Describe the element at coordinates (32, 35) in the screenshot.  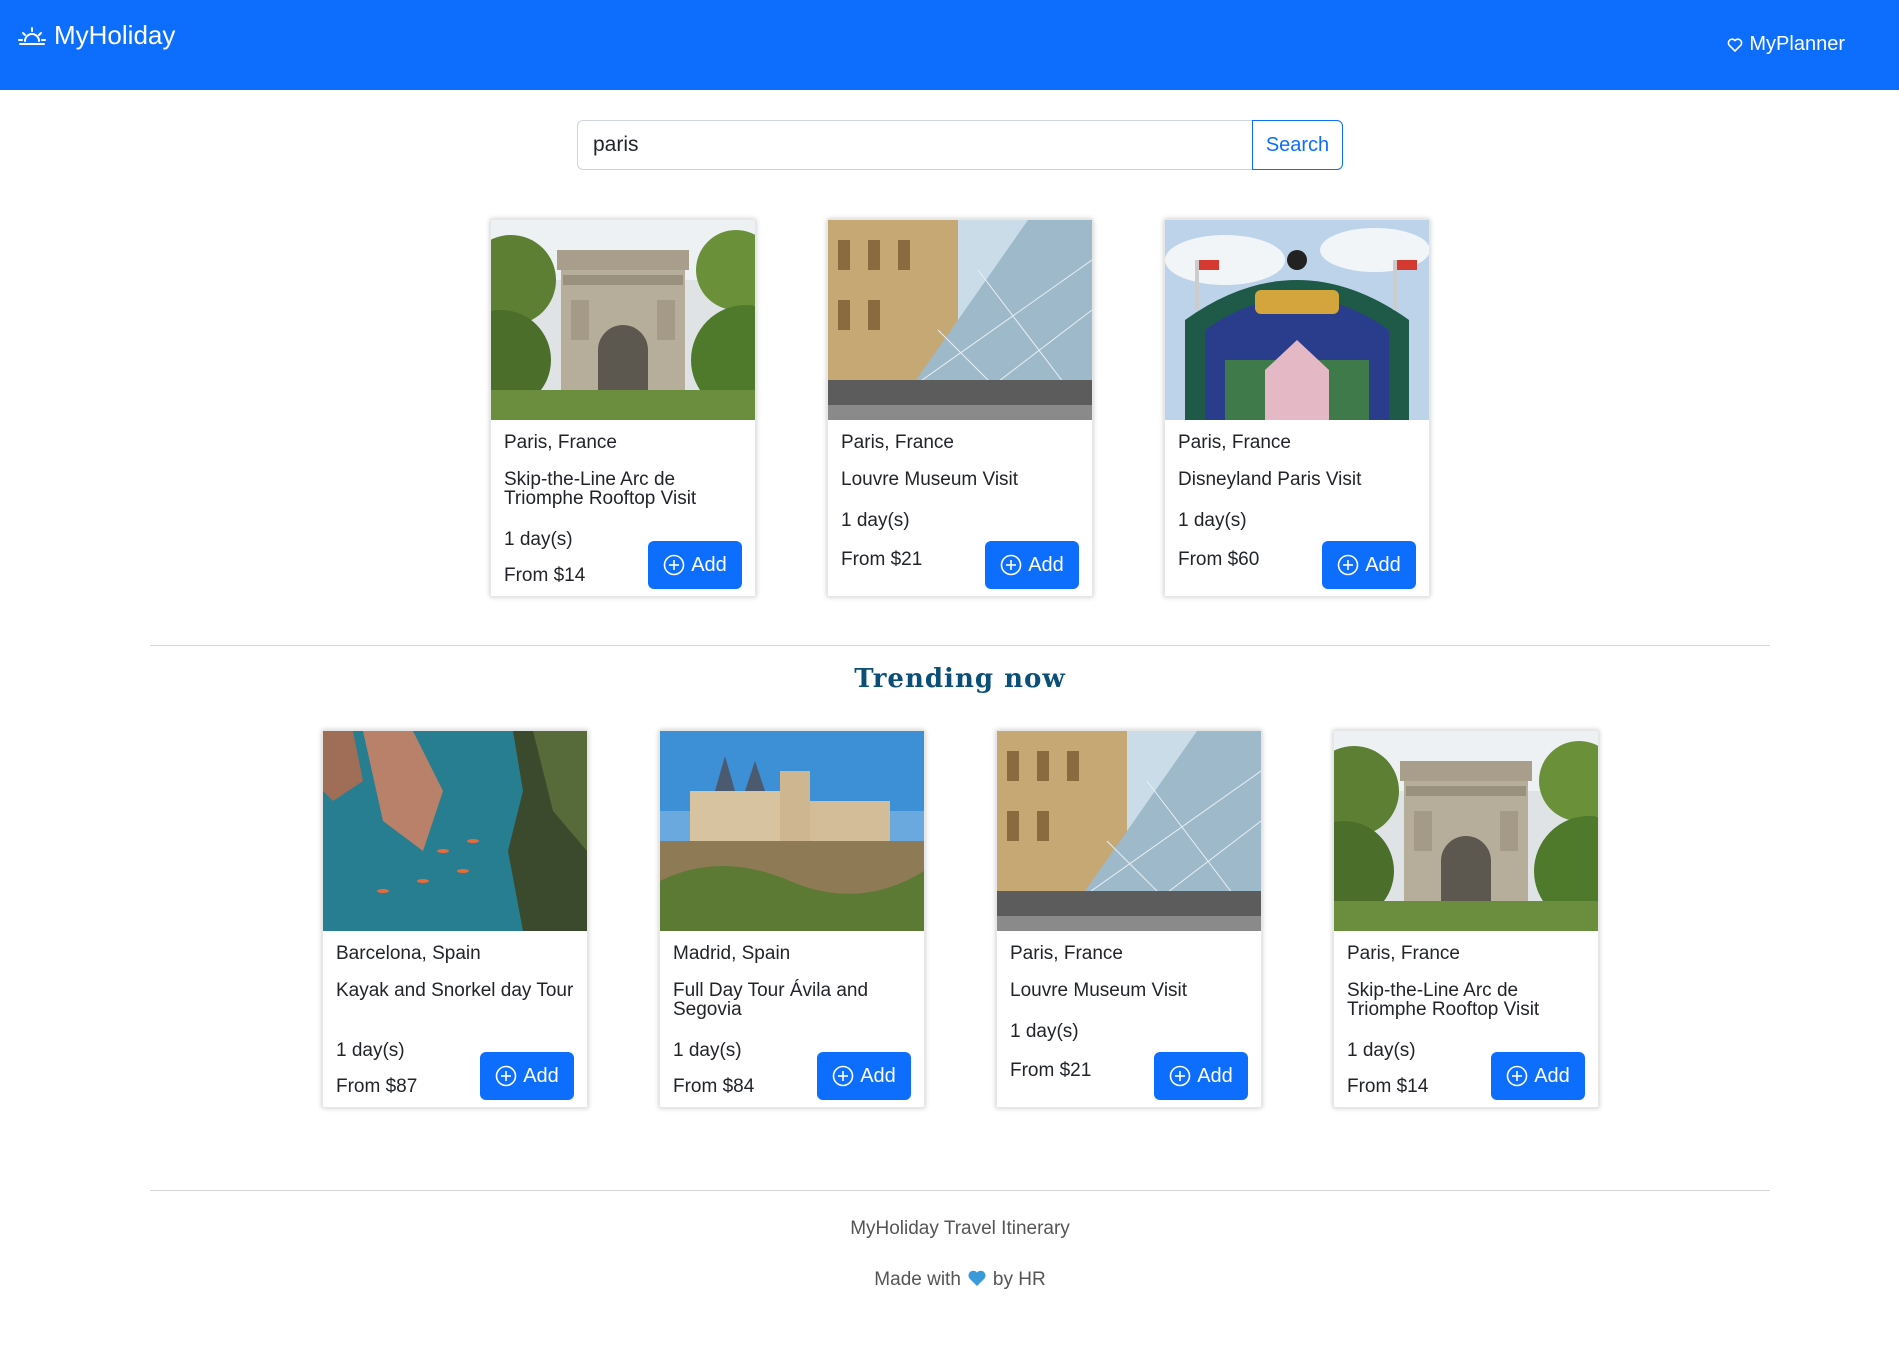
I see `sunrise-icon` at that location.